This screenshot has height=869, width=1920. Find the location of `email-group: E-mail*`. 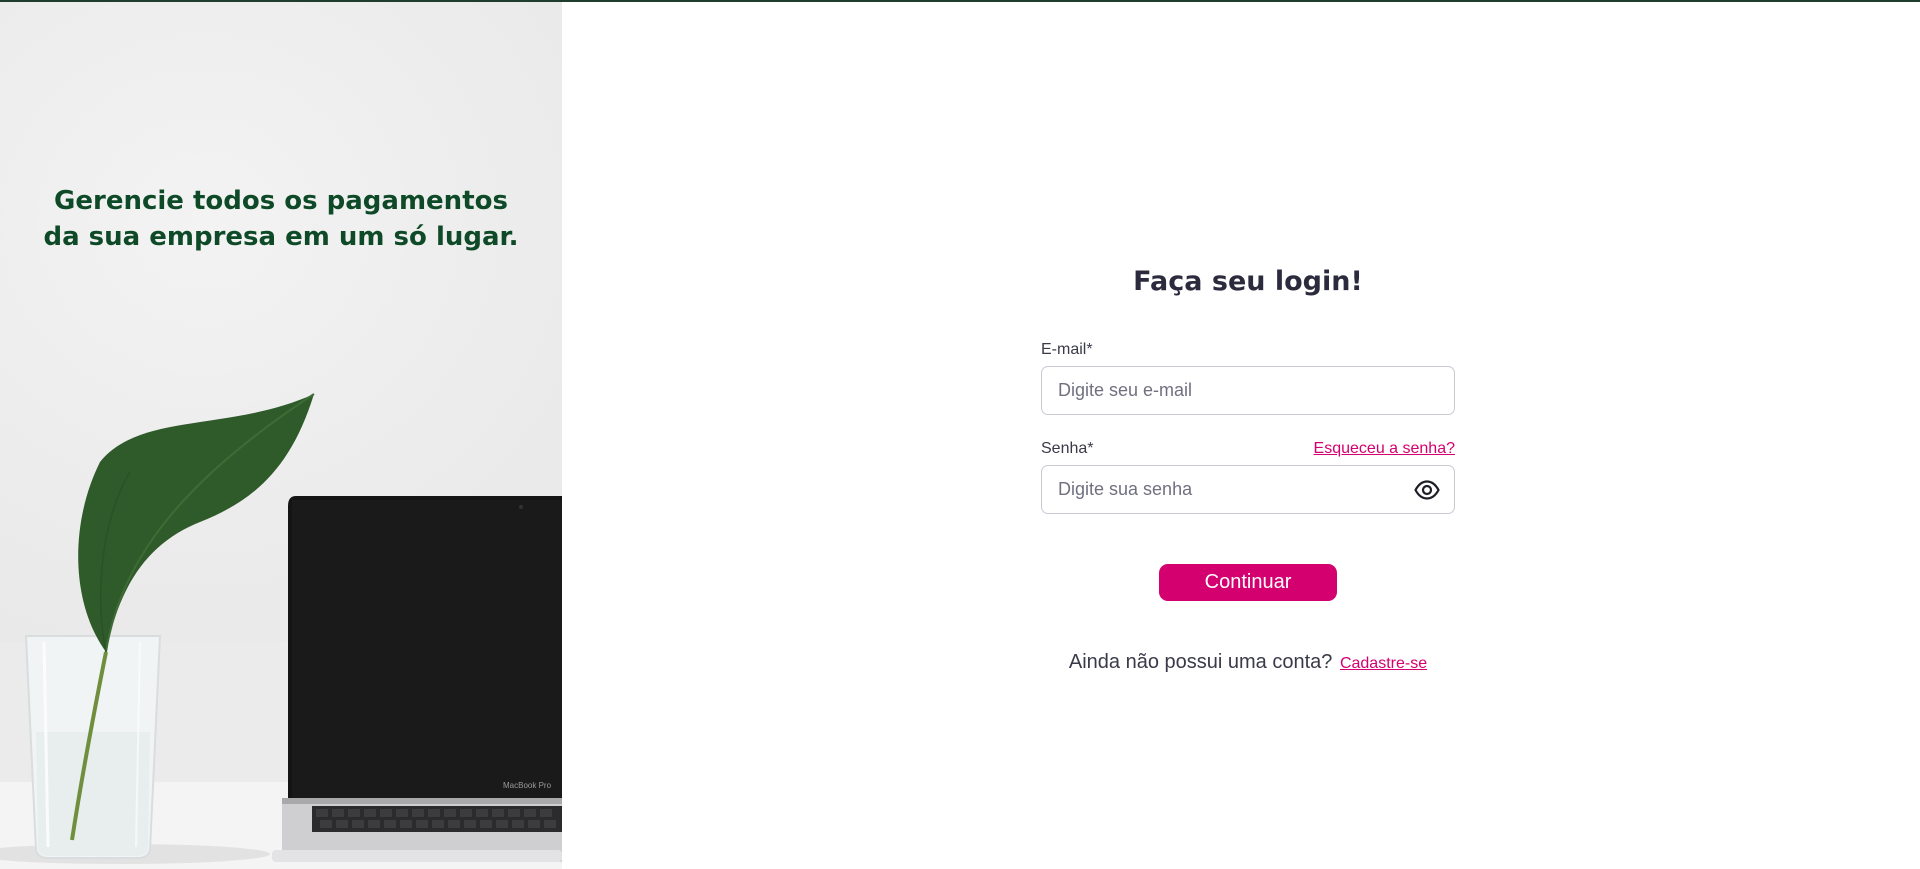

email-group: E-mail* is located at coordinates (1248, 377).